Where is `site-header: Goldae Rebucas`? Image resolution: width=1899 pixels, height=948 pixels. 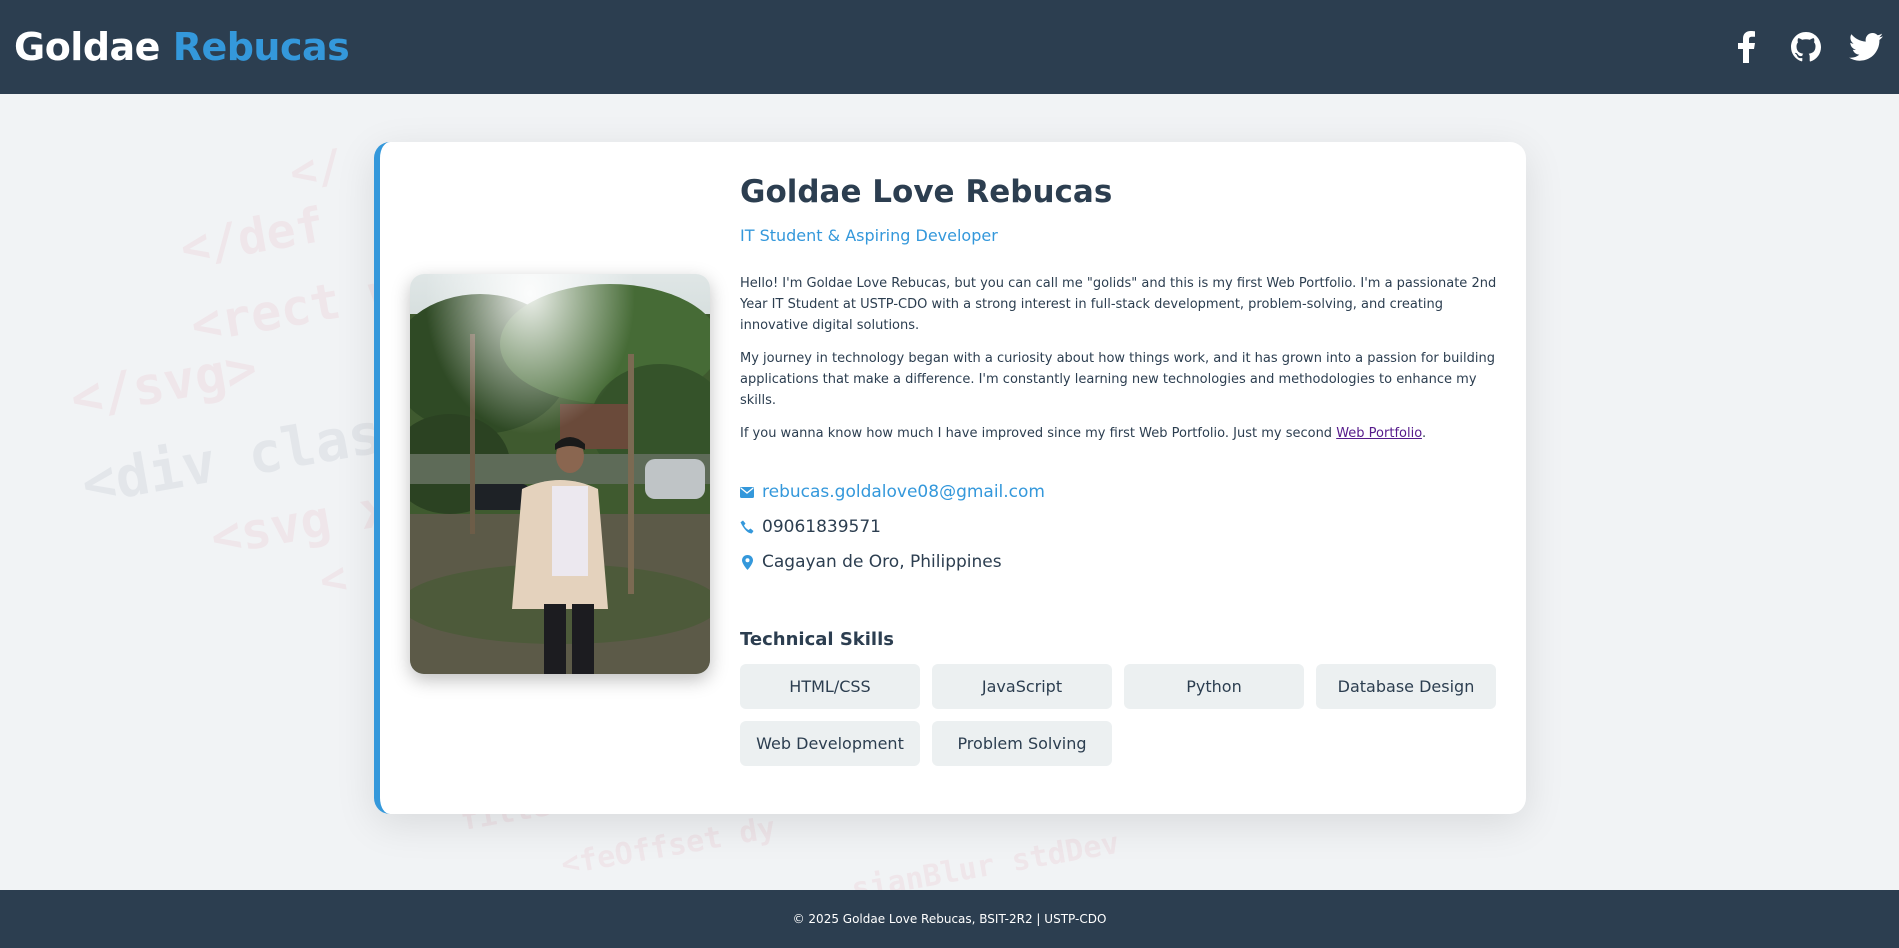
site-header: Goldae Rebucas is located at coordinates (949, 47).